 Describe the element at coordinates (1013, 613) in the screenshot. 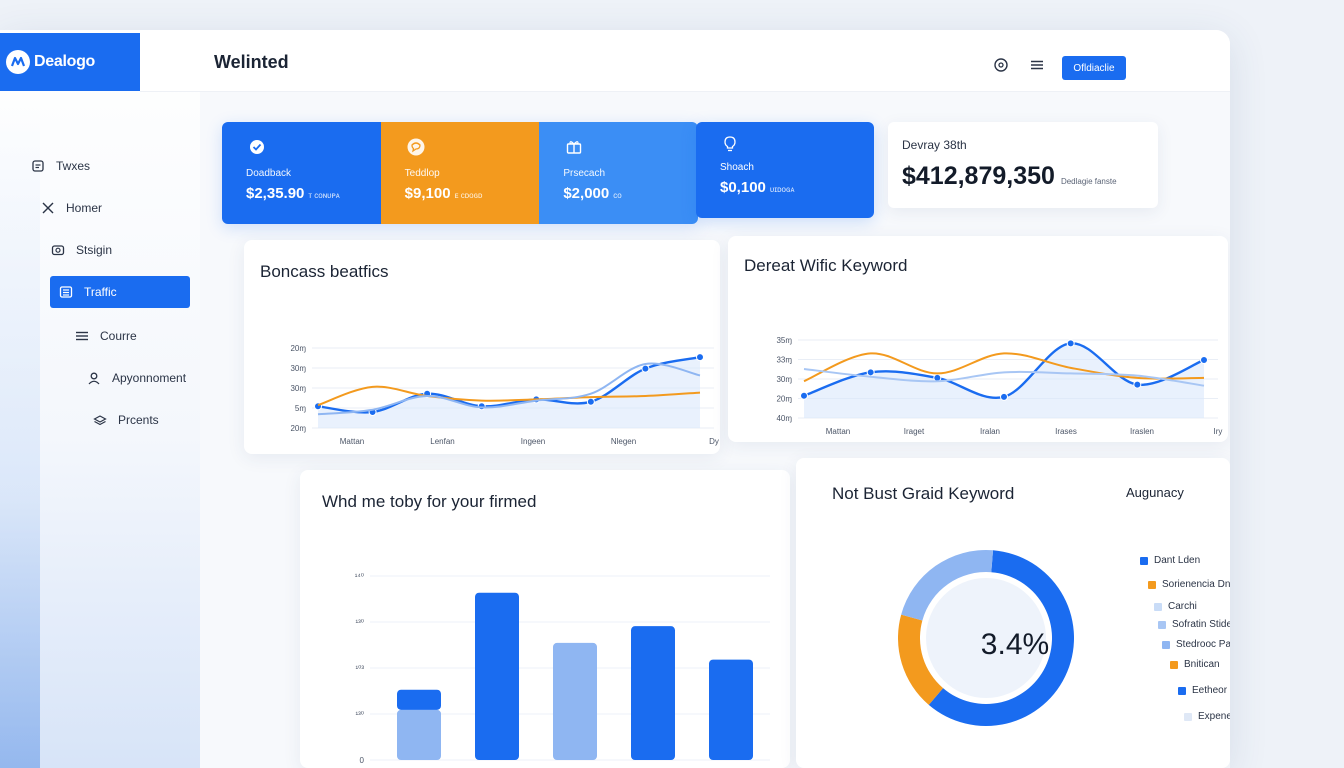

I see `donut-chart-card: Not Bust Graid Keyword 3.4%` at that location.